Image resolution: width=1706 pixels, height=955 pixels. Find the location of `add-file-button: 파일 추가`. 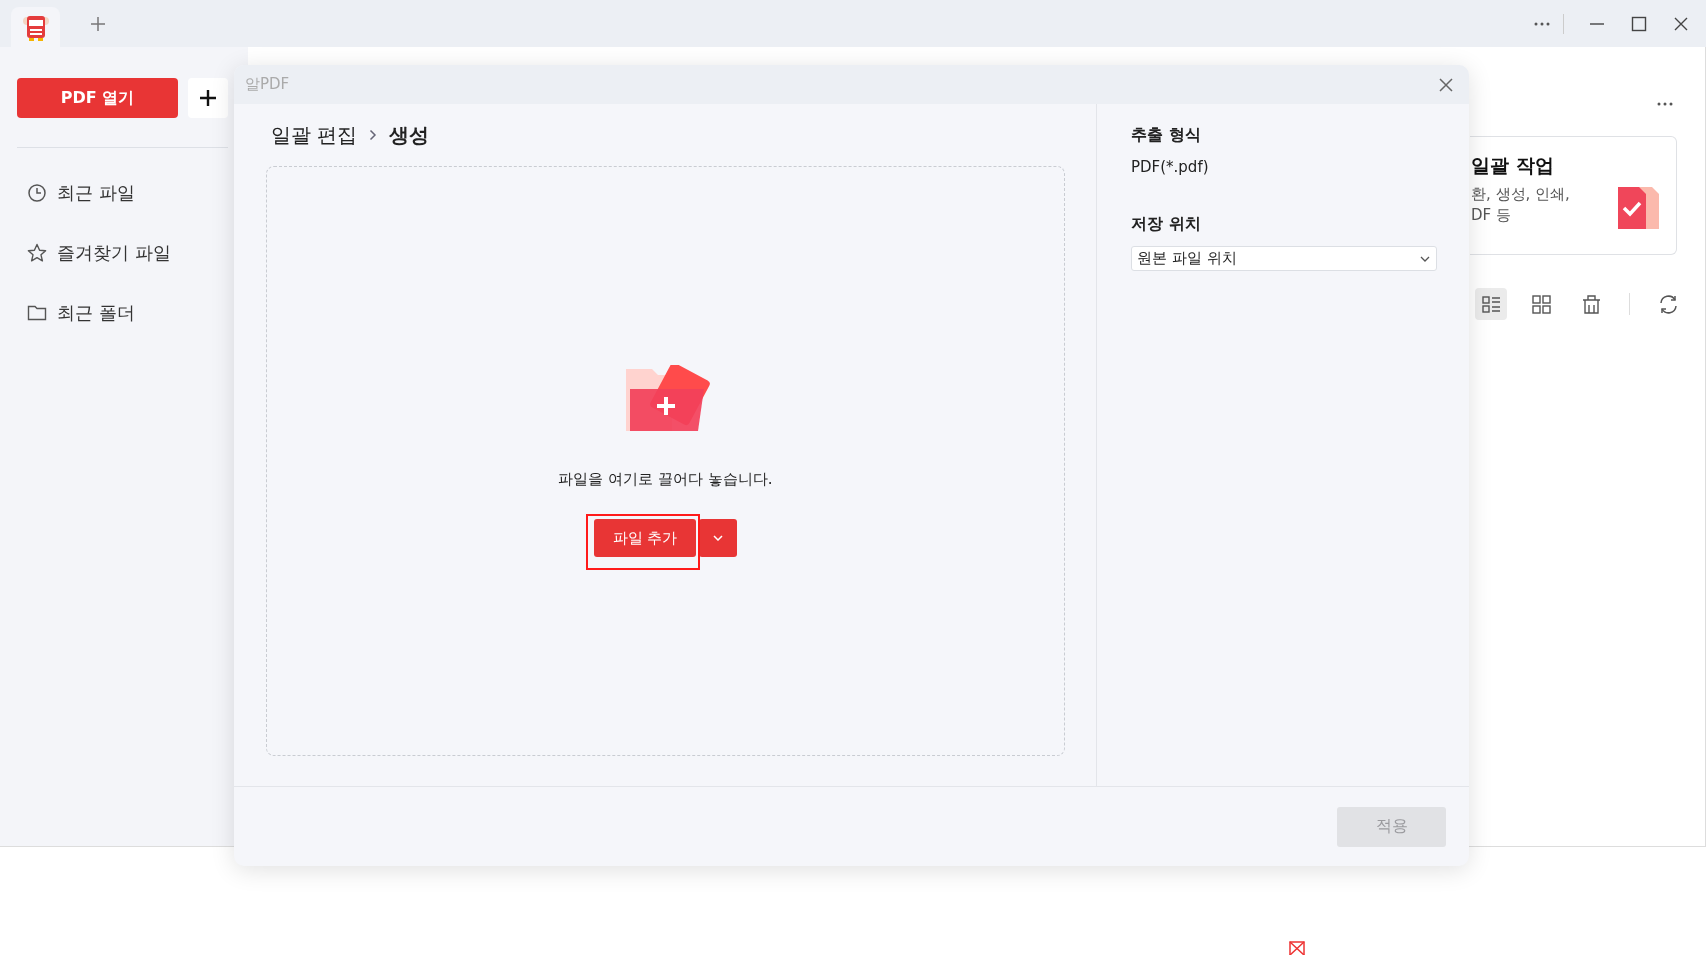

add-file-button: 파일 추가 is located at coordinates (645, 538).